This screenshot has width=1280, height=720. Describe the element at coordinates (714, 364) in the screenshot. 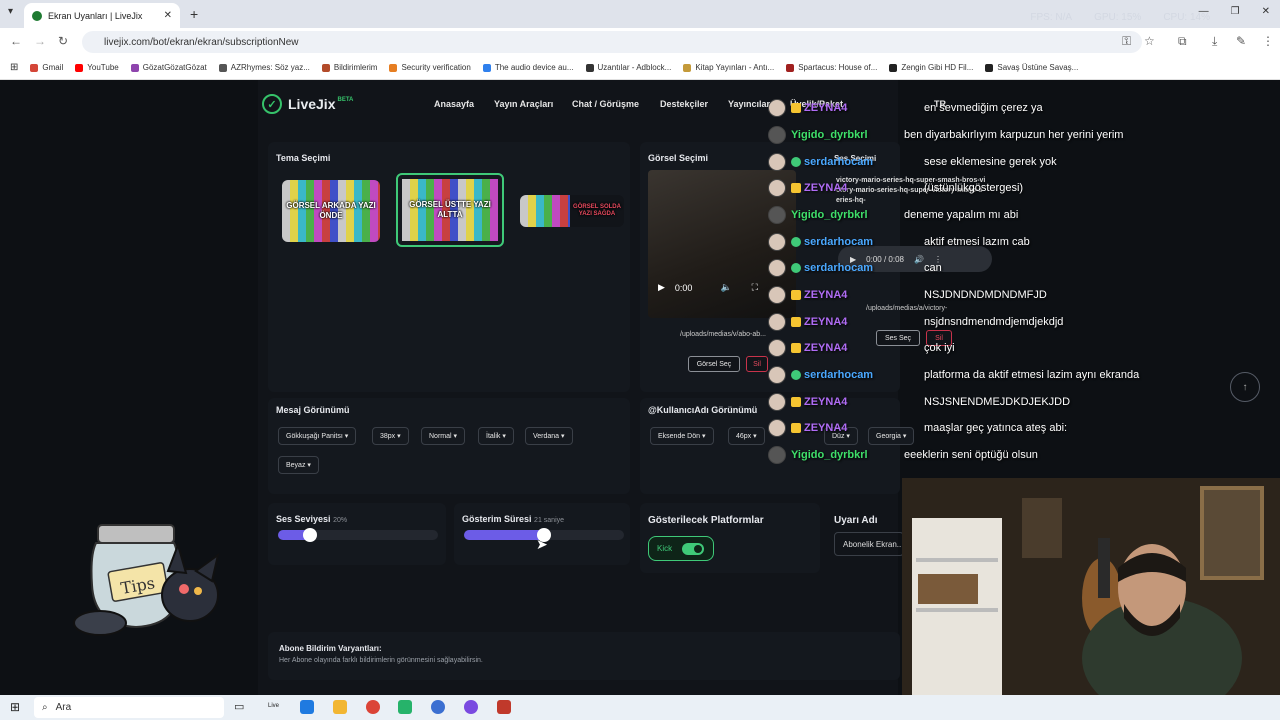

I see `select-visual-button: Görsel Seç` at that location.